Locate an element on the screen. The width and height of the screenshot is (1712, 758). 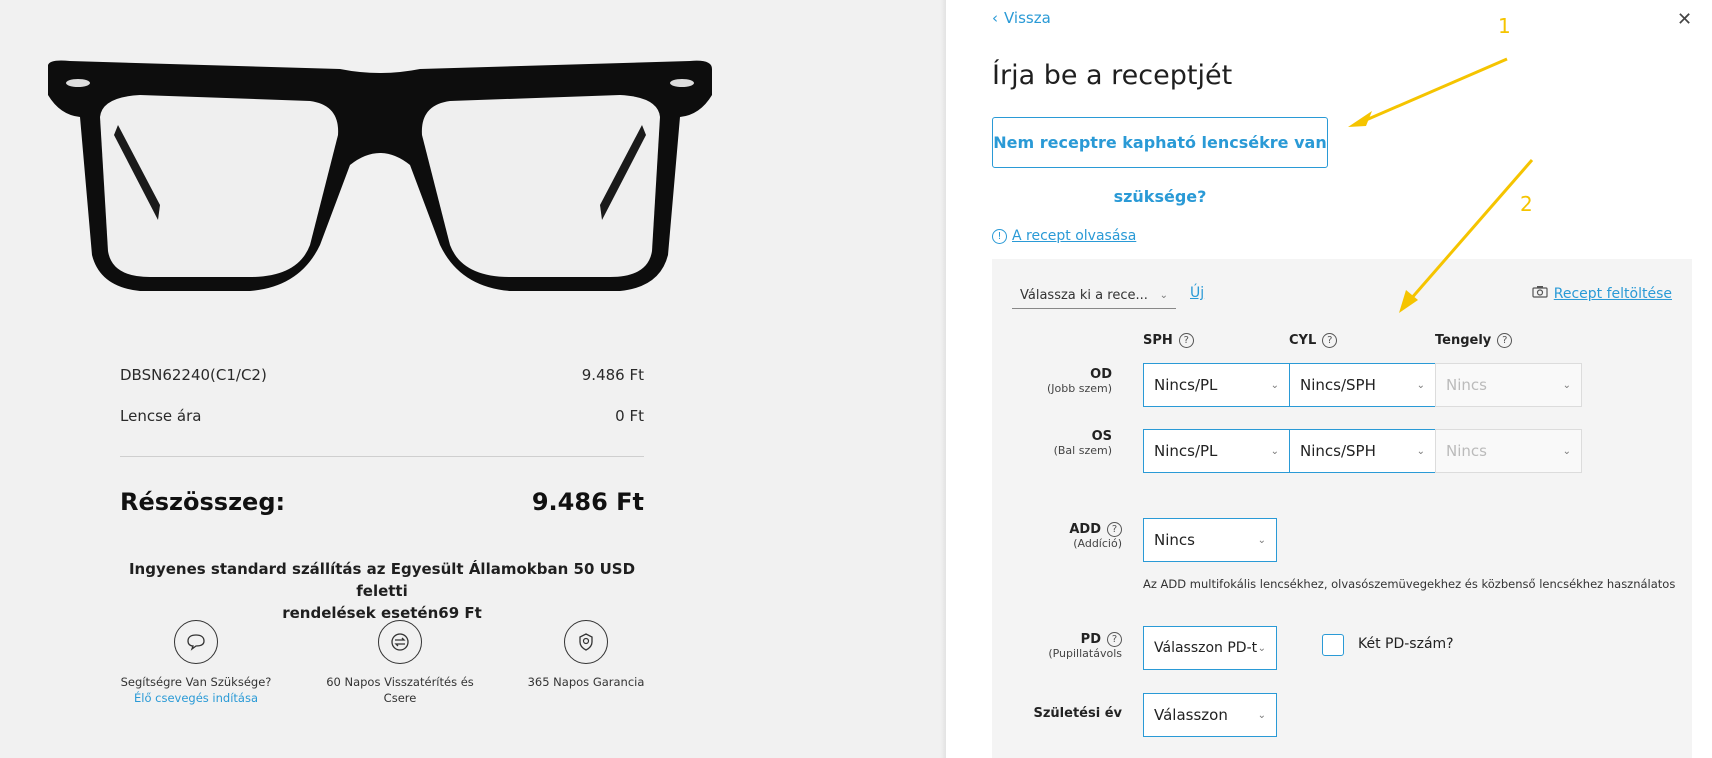
chat-icon is located at coordinates (196, 642).